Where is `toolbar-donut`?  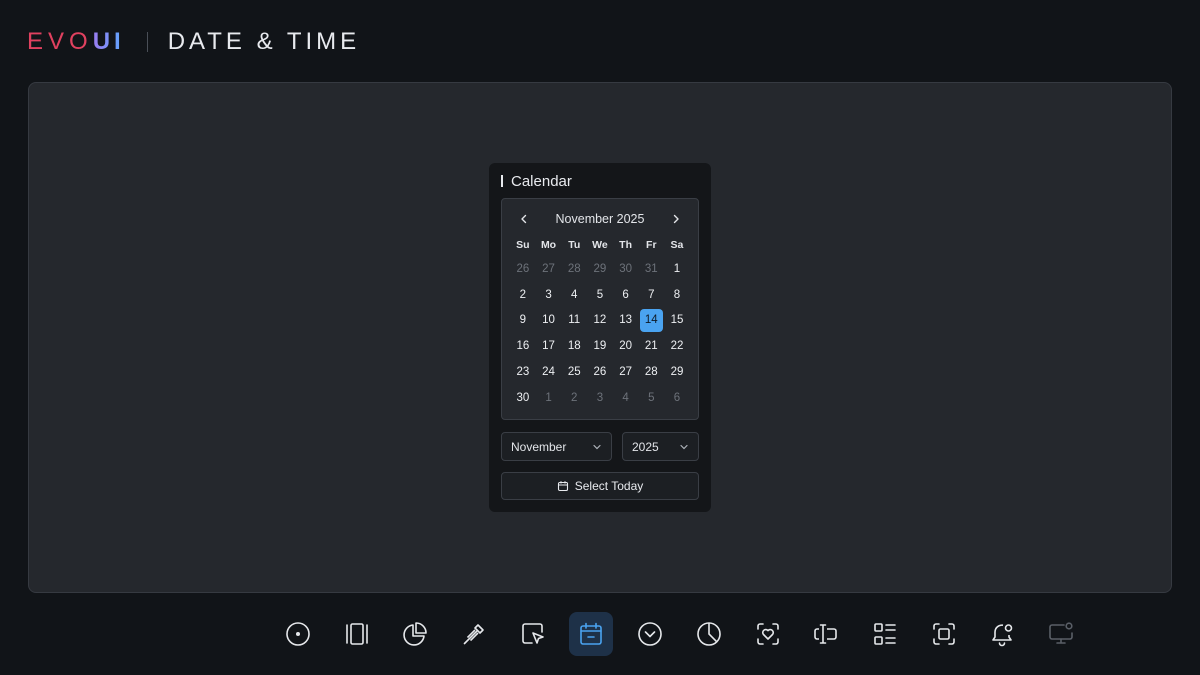 toolbar-donut is located at coordinates (709, 634).